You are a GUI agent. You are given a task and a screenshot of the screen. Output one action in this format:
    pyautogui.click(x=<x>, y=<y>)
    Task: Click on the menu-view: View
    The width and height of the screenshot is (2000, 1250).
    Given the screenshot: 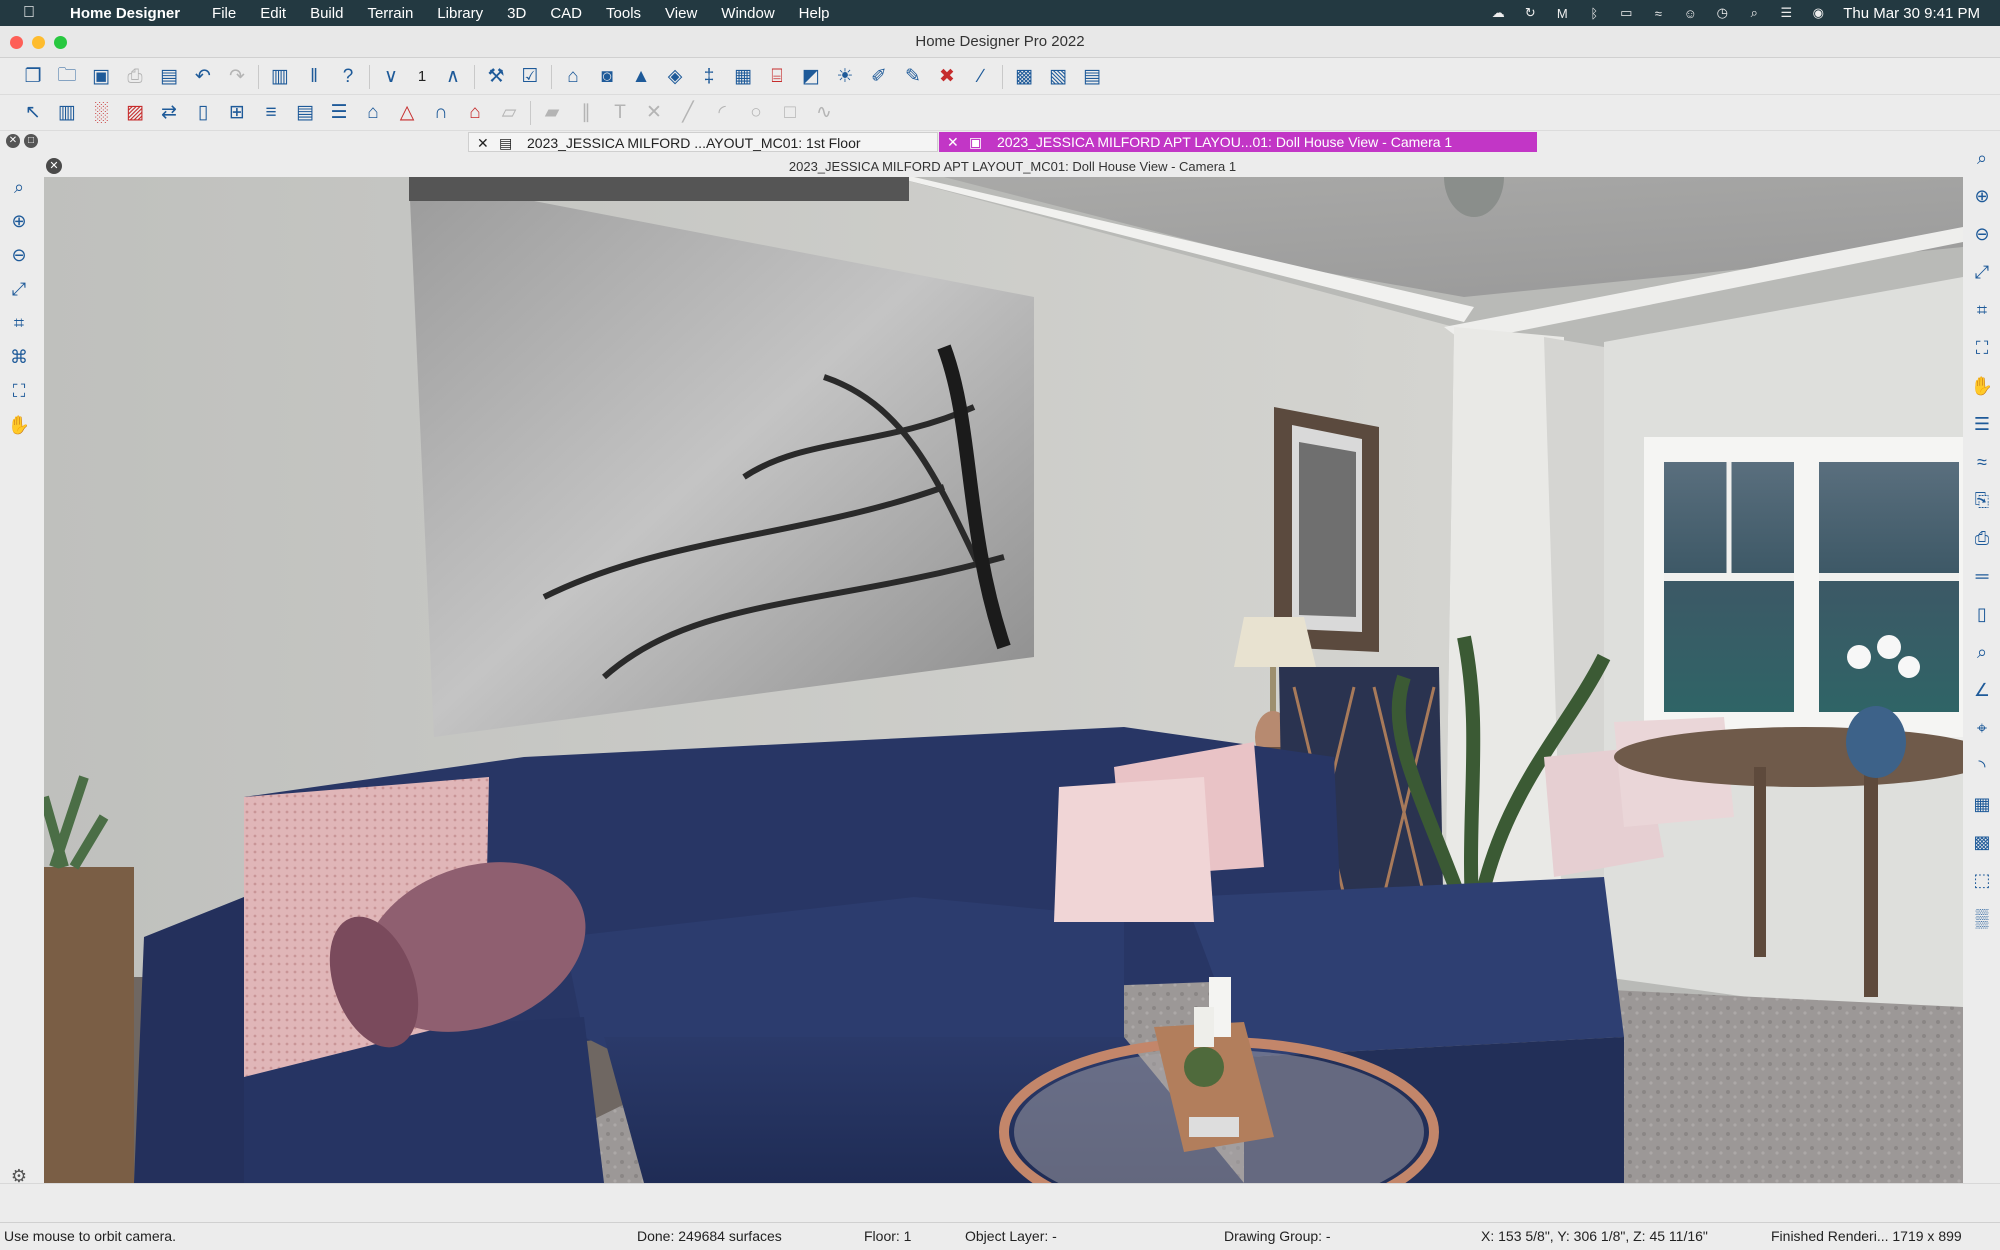 What is the action you would take?
    pyautogui.click(x=681, y=13)
    